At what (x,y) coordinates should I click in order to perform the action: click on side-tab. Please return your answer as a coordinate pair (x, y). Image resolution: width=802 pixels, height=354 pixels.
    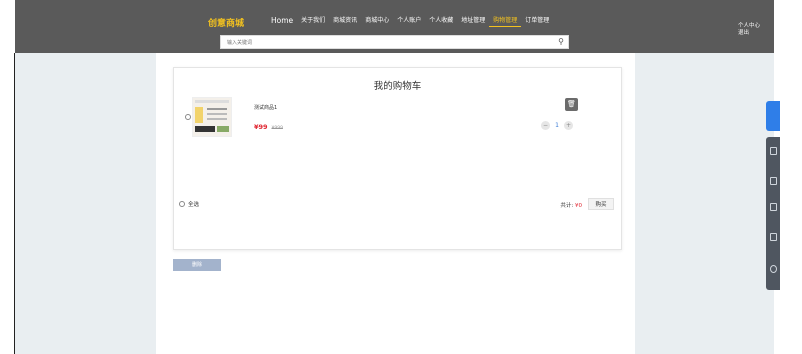
    Looking at the image, I should click on (773, 116).